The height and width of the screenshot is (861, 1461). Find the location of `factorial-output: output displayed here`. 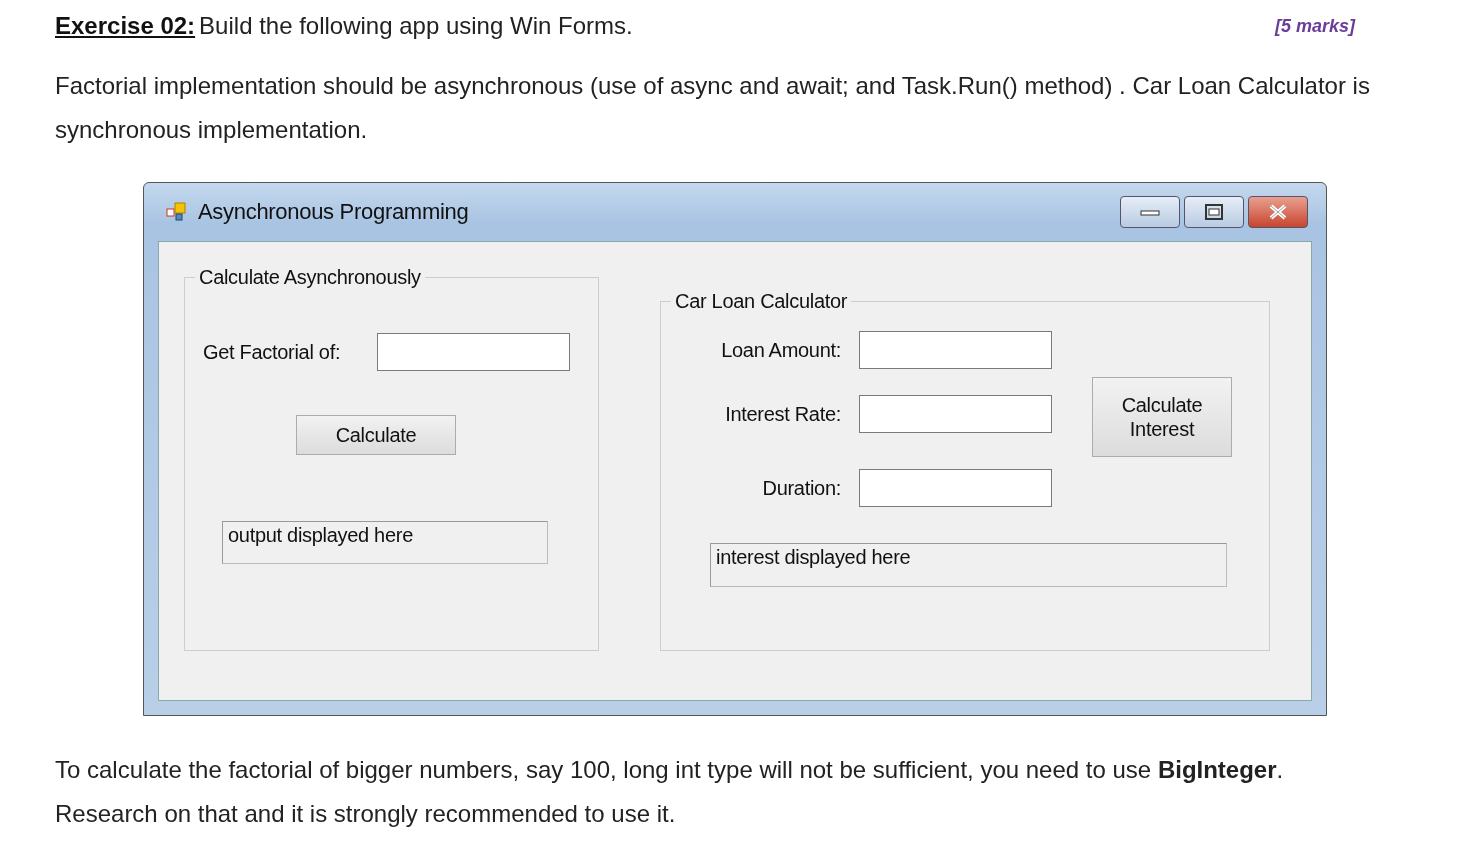

factorial-output: output displayed here is located at coordinates (385, 542).